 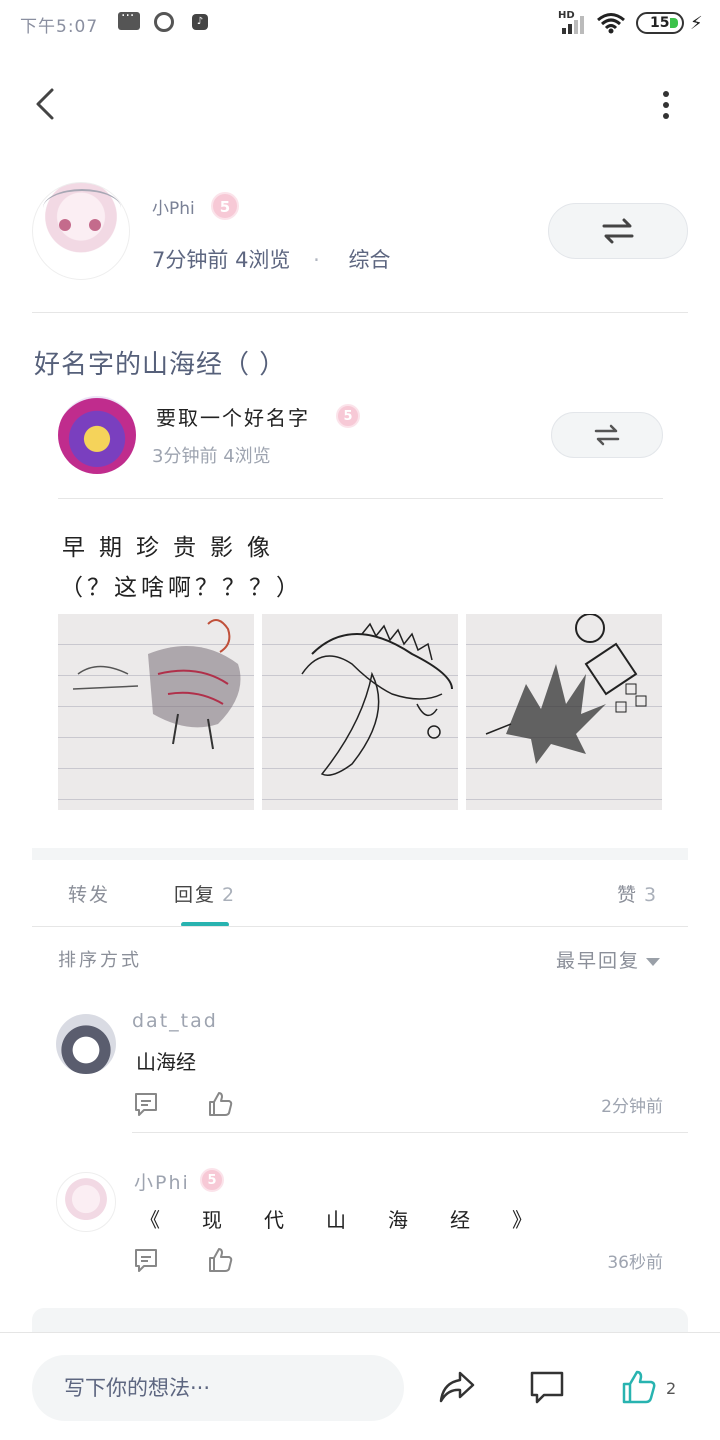 I want to click on comment-time: 2分钟前, so click(x=632, y=1107).